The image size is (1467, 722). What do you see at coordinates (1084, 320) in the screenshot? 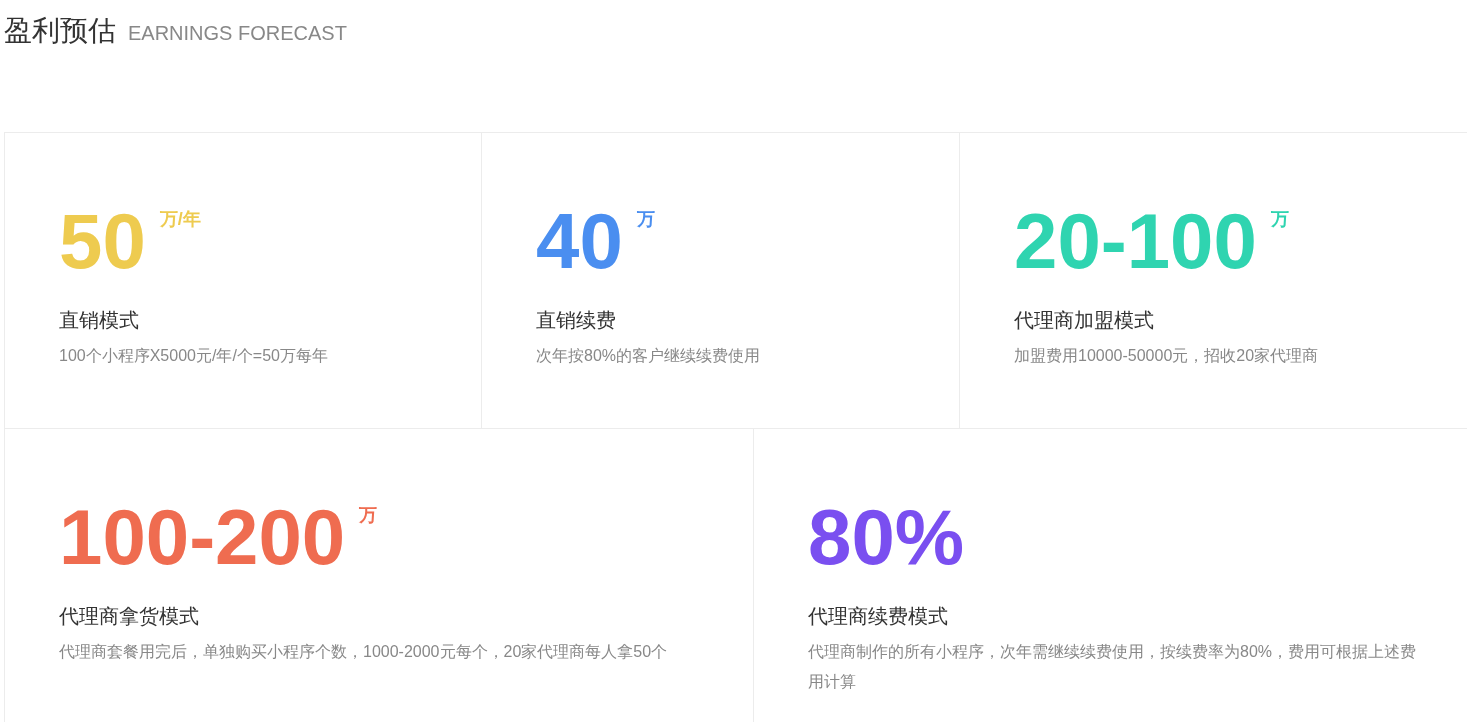
I see `card-title: 代理商加盟模式` at bounding box center [1084, 320].